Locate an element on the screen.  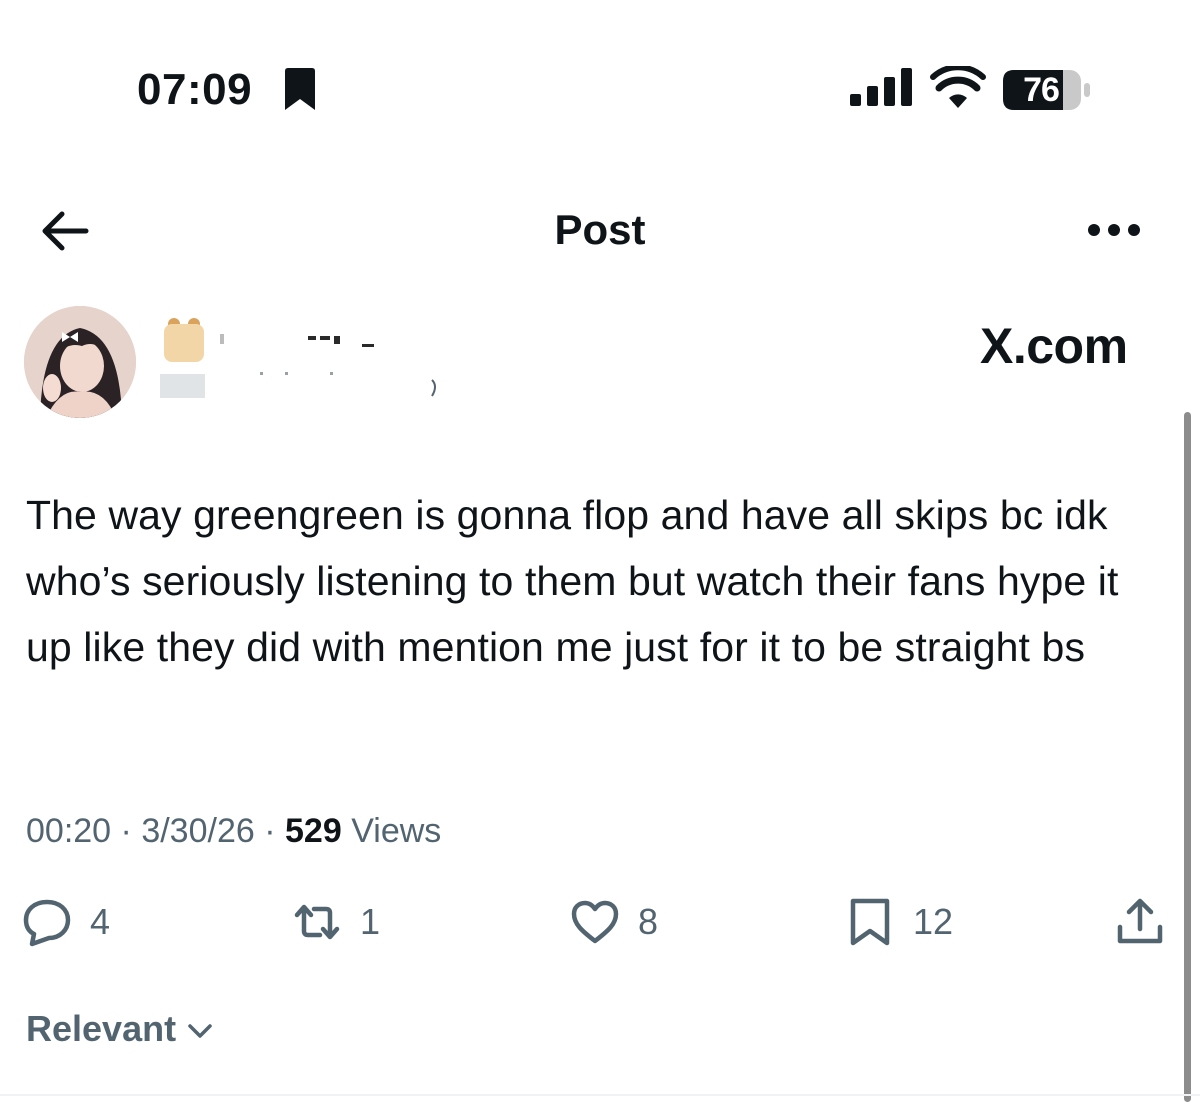
x-com-watermark: X.com is located at coordinates (1054, 346).